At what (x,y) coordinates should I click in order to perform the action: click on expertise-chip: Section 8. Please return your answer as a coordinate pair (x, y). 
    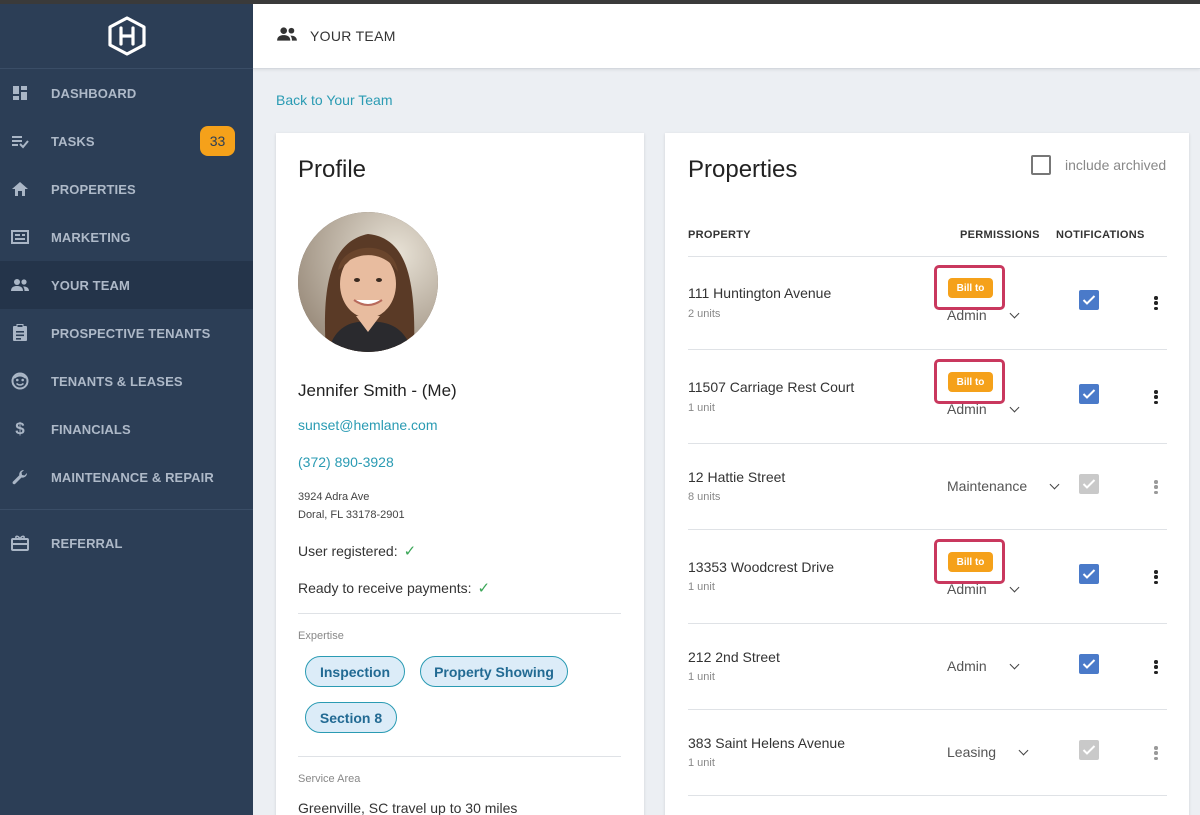
    Looking at the image, I should click on (351, 717).